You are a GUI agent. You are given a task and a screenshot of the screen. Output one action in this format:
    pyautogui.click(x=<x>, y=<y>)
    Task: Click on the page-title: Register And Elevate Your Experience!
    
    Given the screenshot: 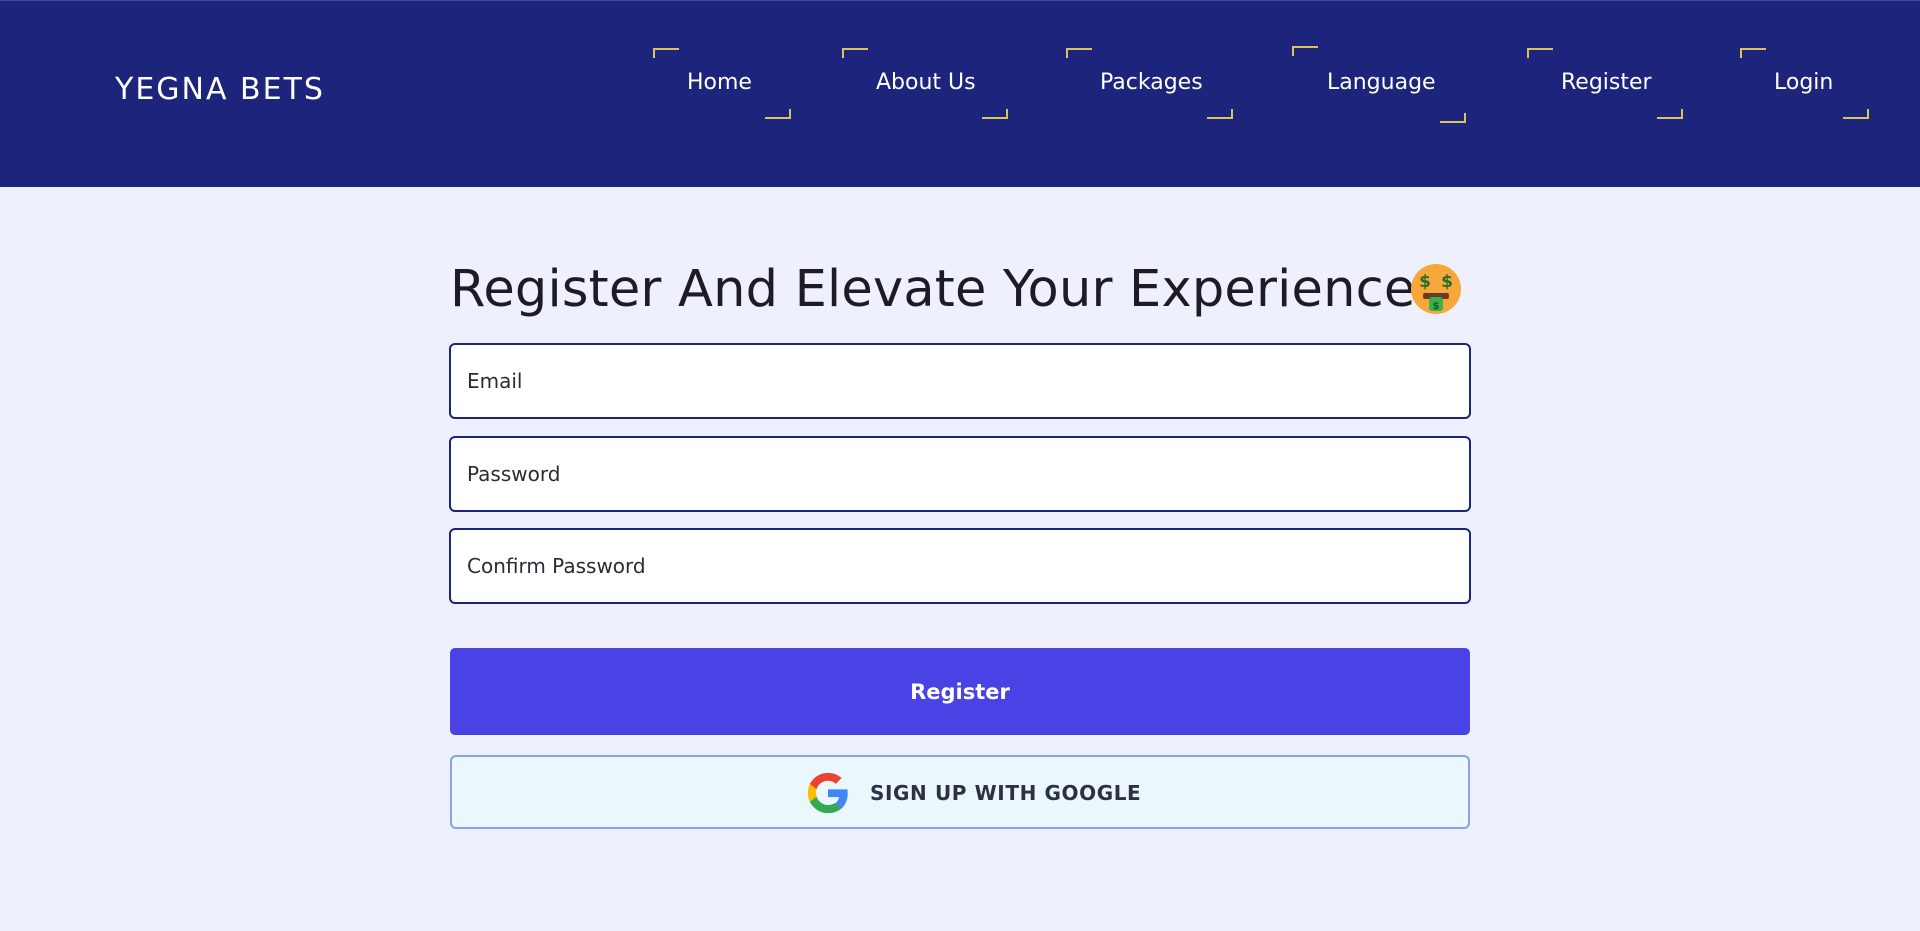 What is the action you would take?
    pyautogui.click(x=943, y=289)
    